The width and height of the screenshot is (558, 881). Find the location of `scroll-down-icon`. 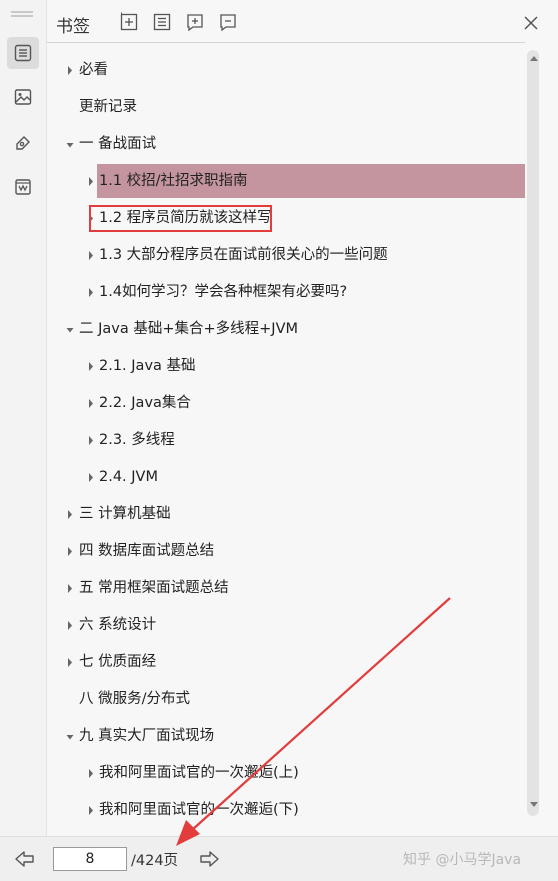

scroll-down-icon is located at coordinates (534, 804).